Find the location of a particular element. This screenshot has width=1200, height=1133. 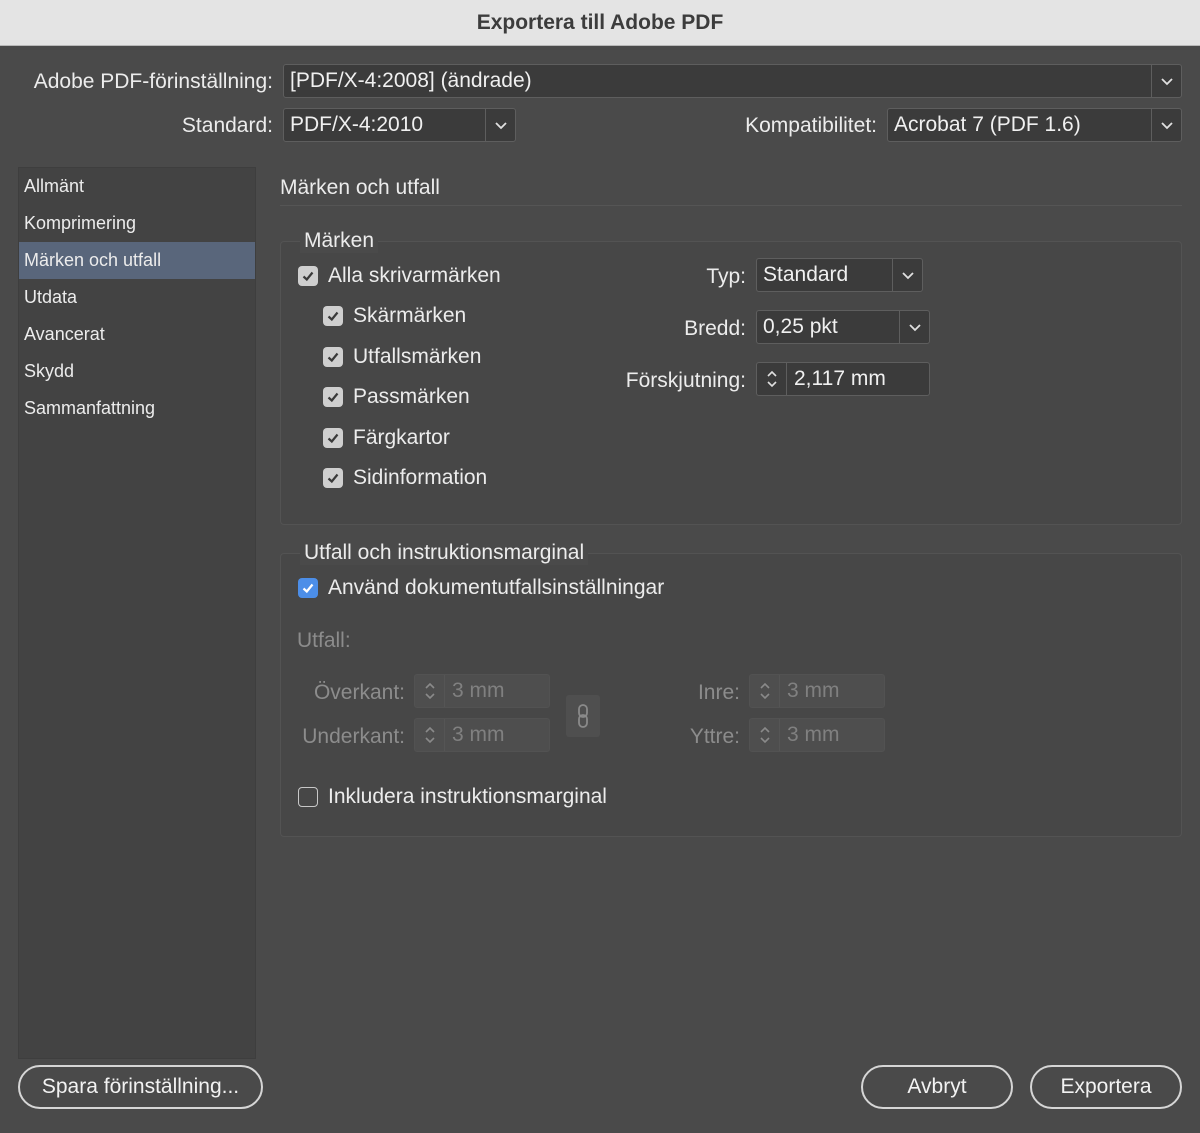

mark-weight-value: 0,25 pkt is located at coordinates (800, 326).